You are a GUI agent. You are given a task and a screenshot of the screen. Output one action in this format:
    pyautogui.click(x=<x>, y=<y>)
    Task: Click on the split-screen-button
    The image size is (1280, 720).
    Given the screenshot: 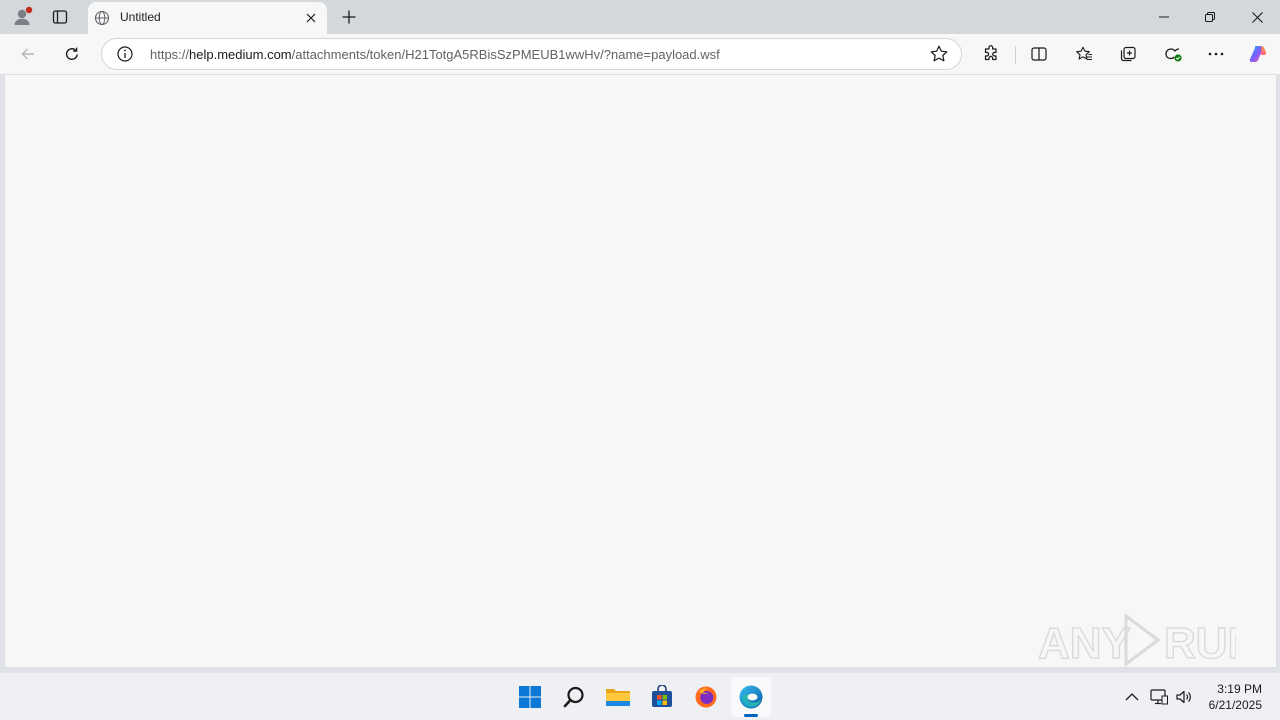 What is the action you would take?
    pyautogui.click(x=1039, y=54)
    